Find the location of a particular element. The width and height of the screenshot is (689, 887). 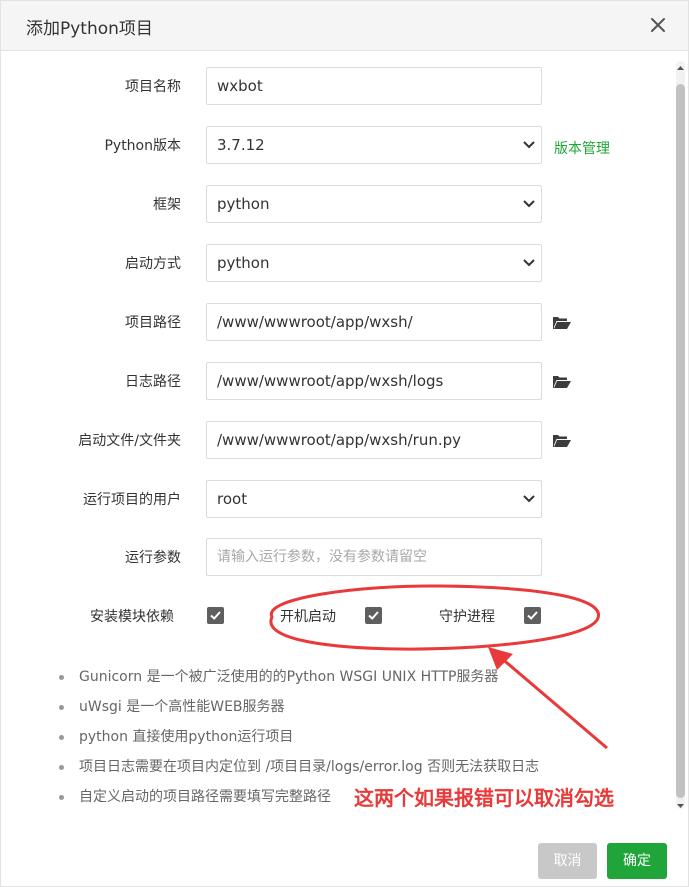

dialog-title: 添加Python项目 is located at coordinates (89, 29).